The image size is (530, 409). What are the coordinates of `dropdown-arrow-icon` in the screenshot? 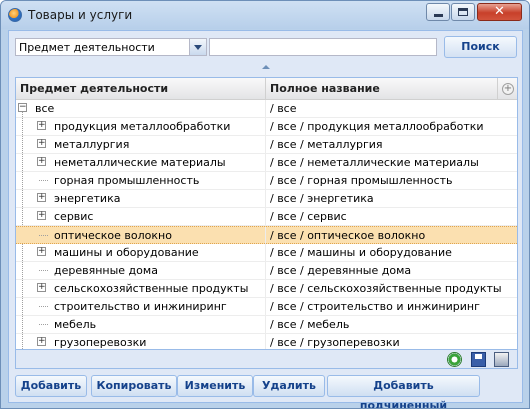 It's located at (197, 47).